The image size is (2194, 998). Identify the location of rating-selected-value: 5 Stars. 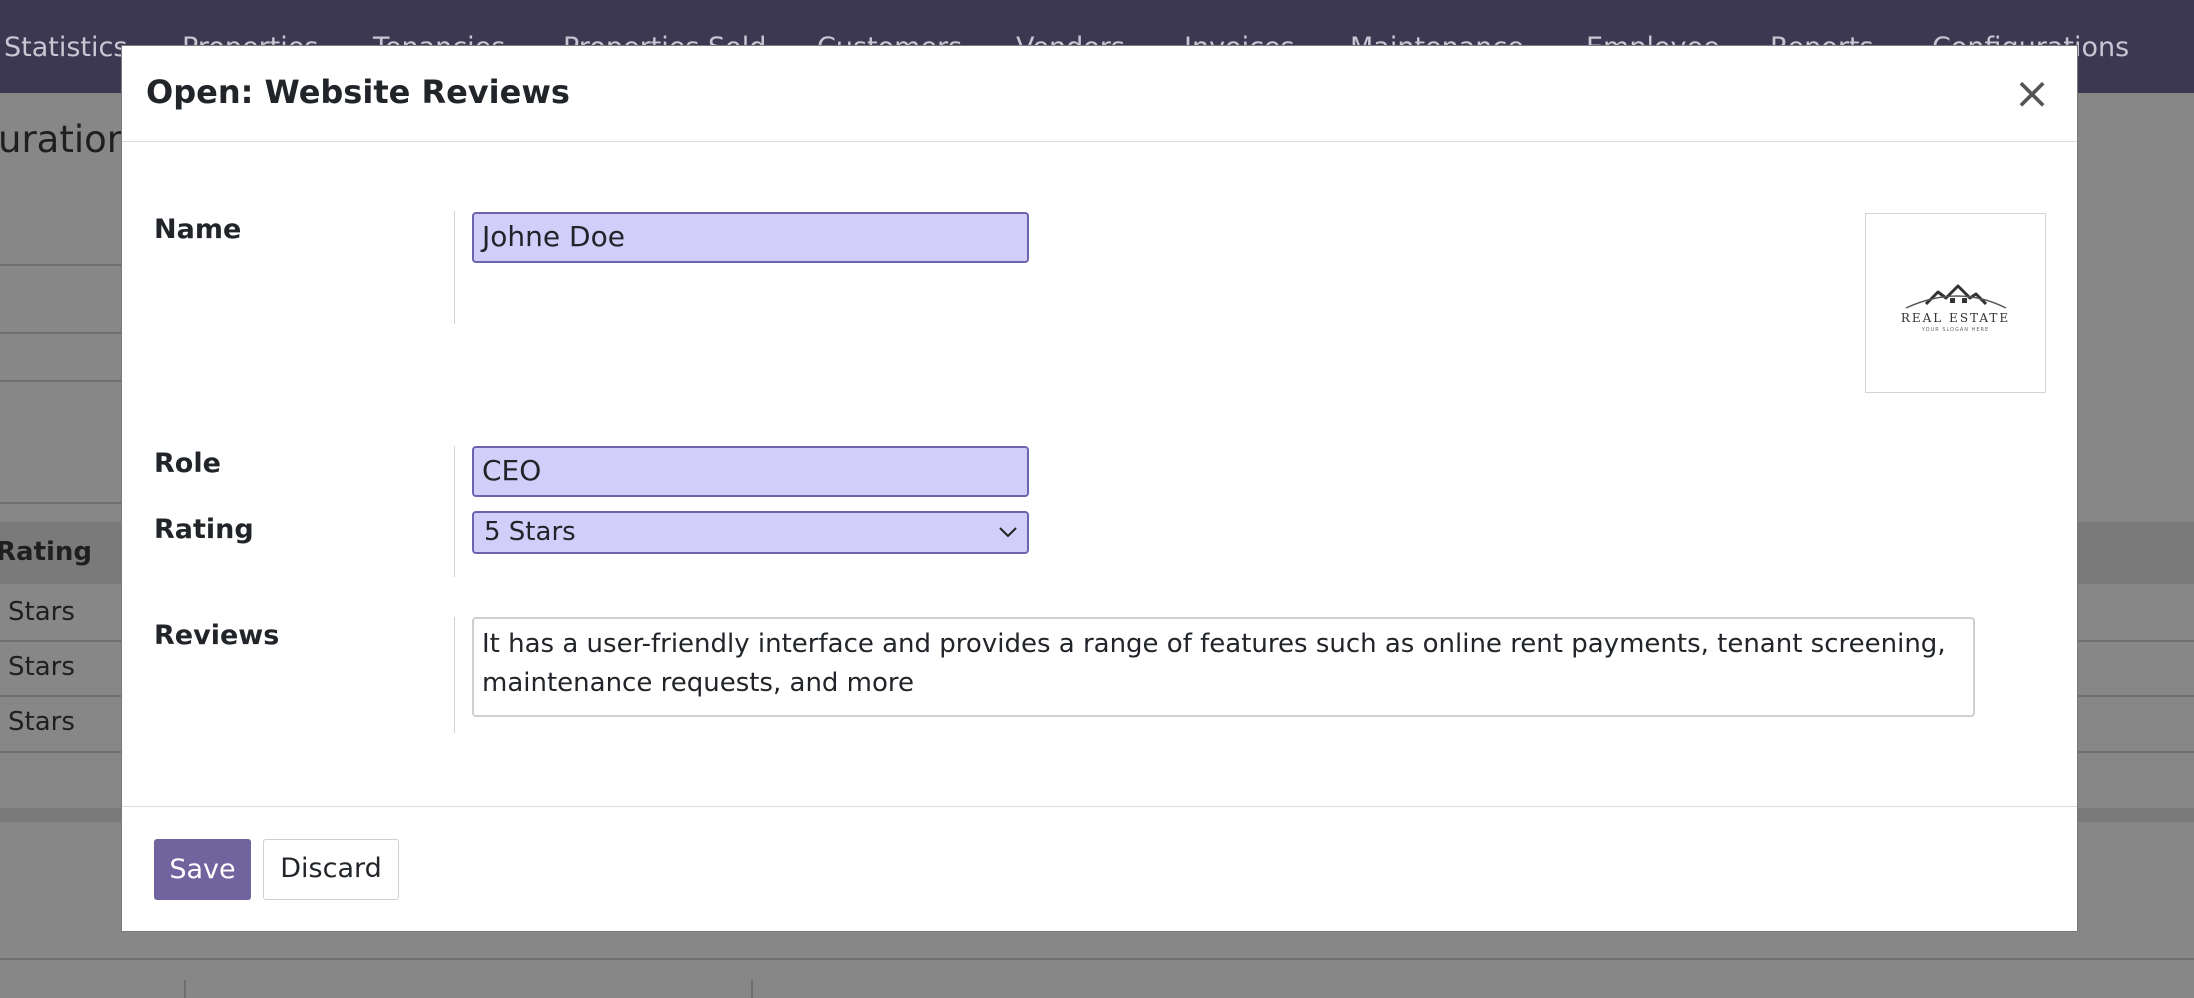
(530, 532).